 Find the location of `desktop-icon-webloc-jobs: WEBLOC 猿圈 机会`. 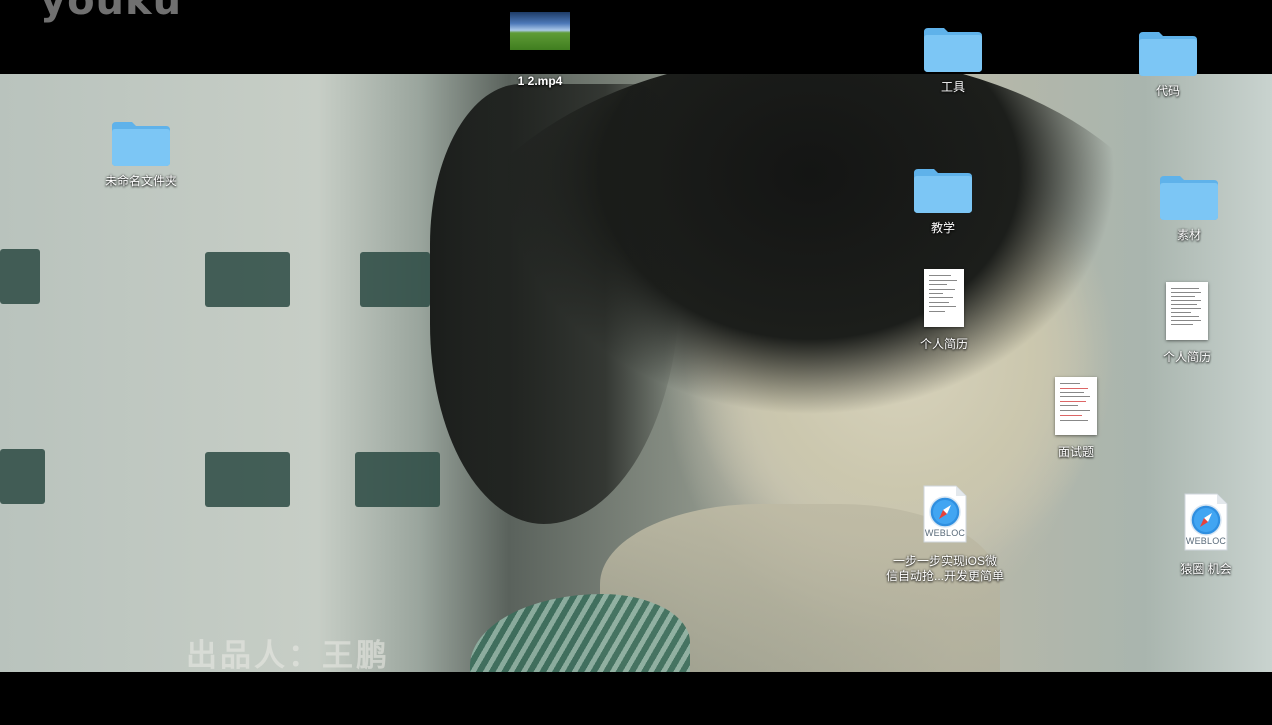

desktop-icon-webloc-jobs: WEBLOC 猿圈 机会 is located at coordinates (1206, 534).